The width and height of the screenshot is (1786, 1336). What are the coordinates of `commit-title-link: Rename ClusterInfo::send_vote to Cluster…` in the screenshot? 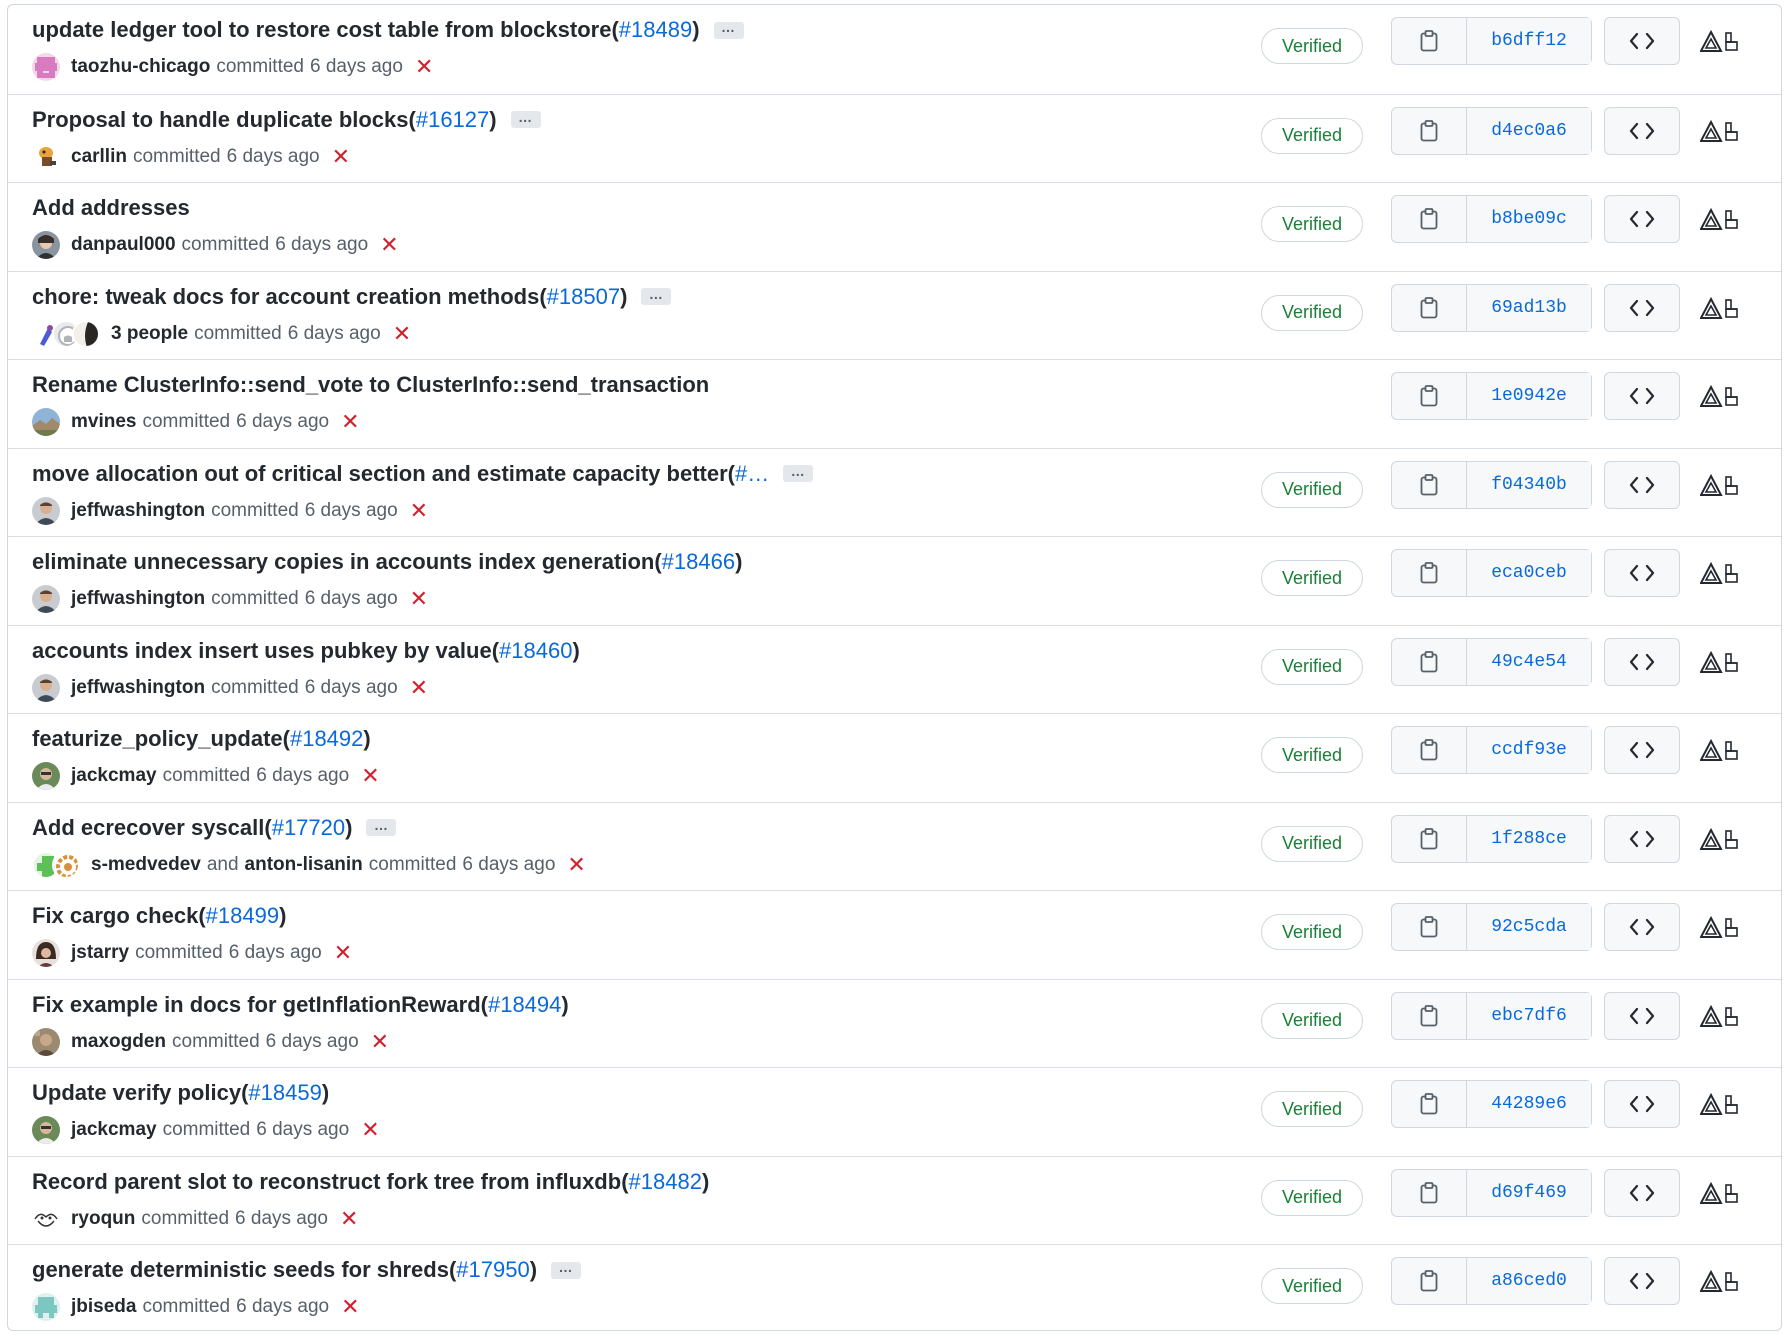 It's located at (370, 385).